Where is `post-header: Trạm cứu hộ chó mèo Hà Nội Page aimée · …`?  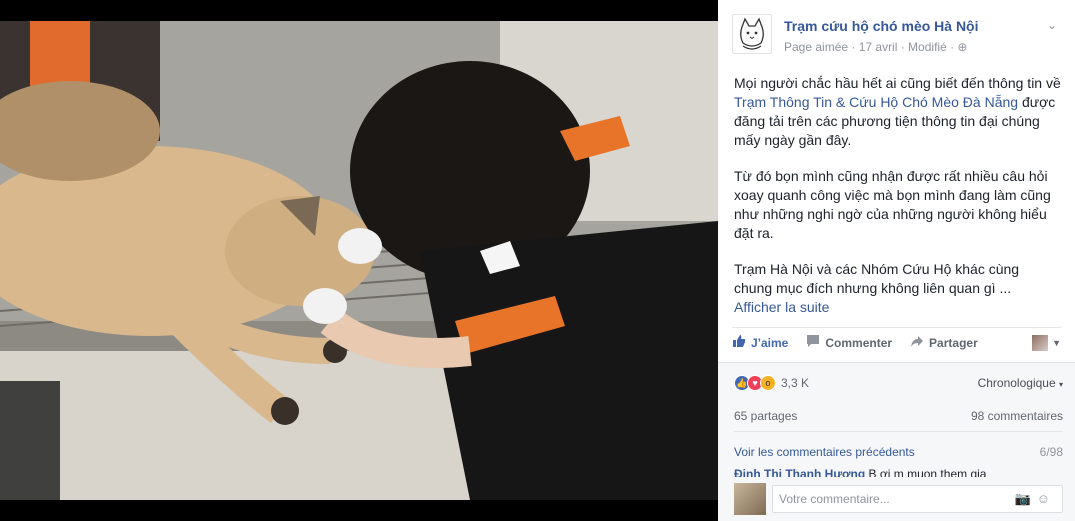
post-header: Trạm cứu hộ chó mèo Hà Nội Page aimée · … is located at coordinates (896, 31).